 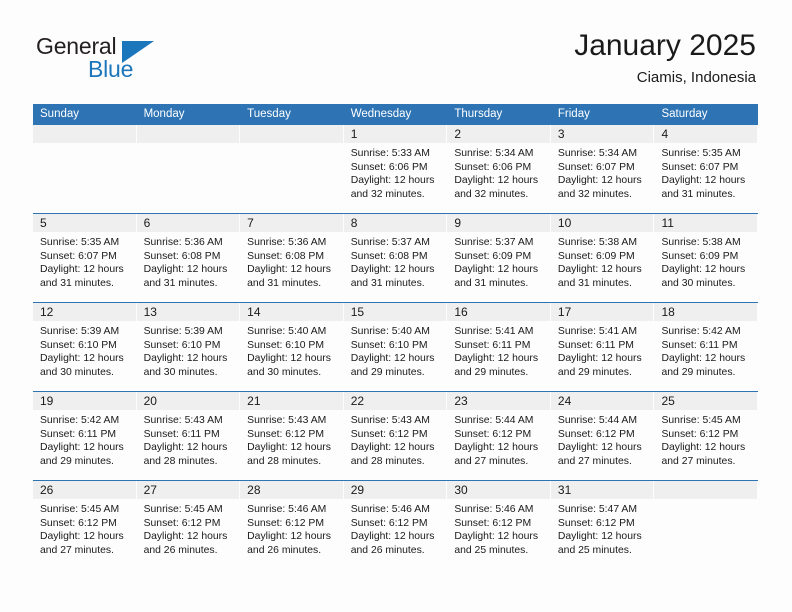 What do you see at coordinates (250, 223) in the screenshot?
I see `day-number: 7` at bounding box center [250, 223].